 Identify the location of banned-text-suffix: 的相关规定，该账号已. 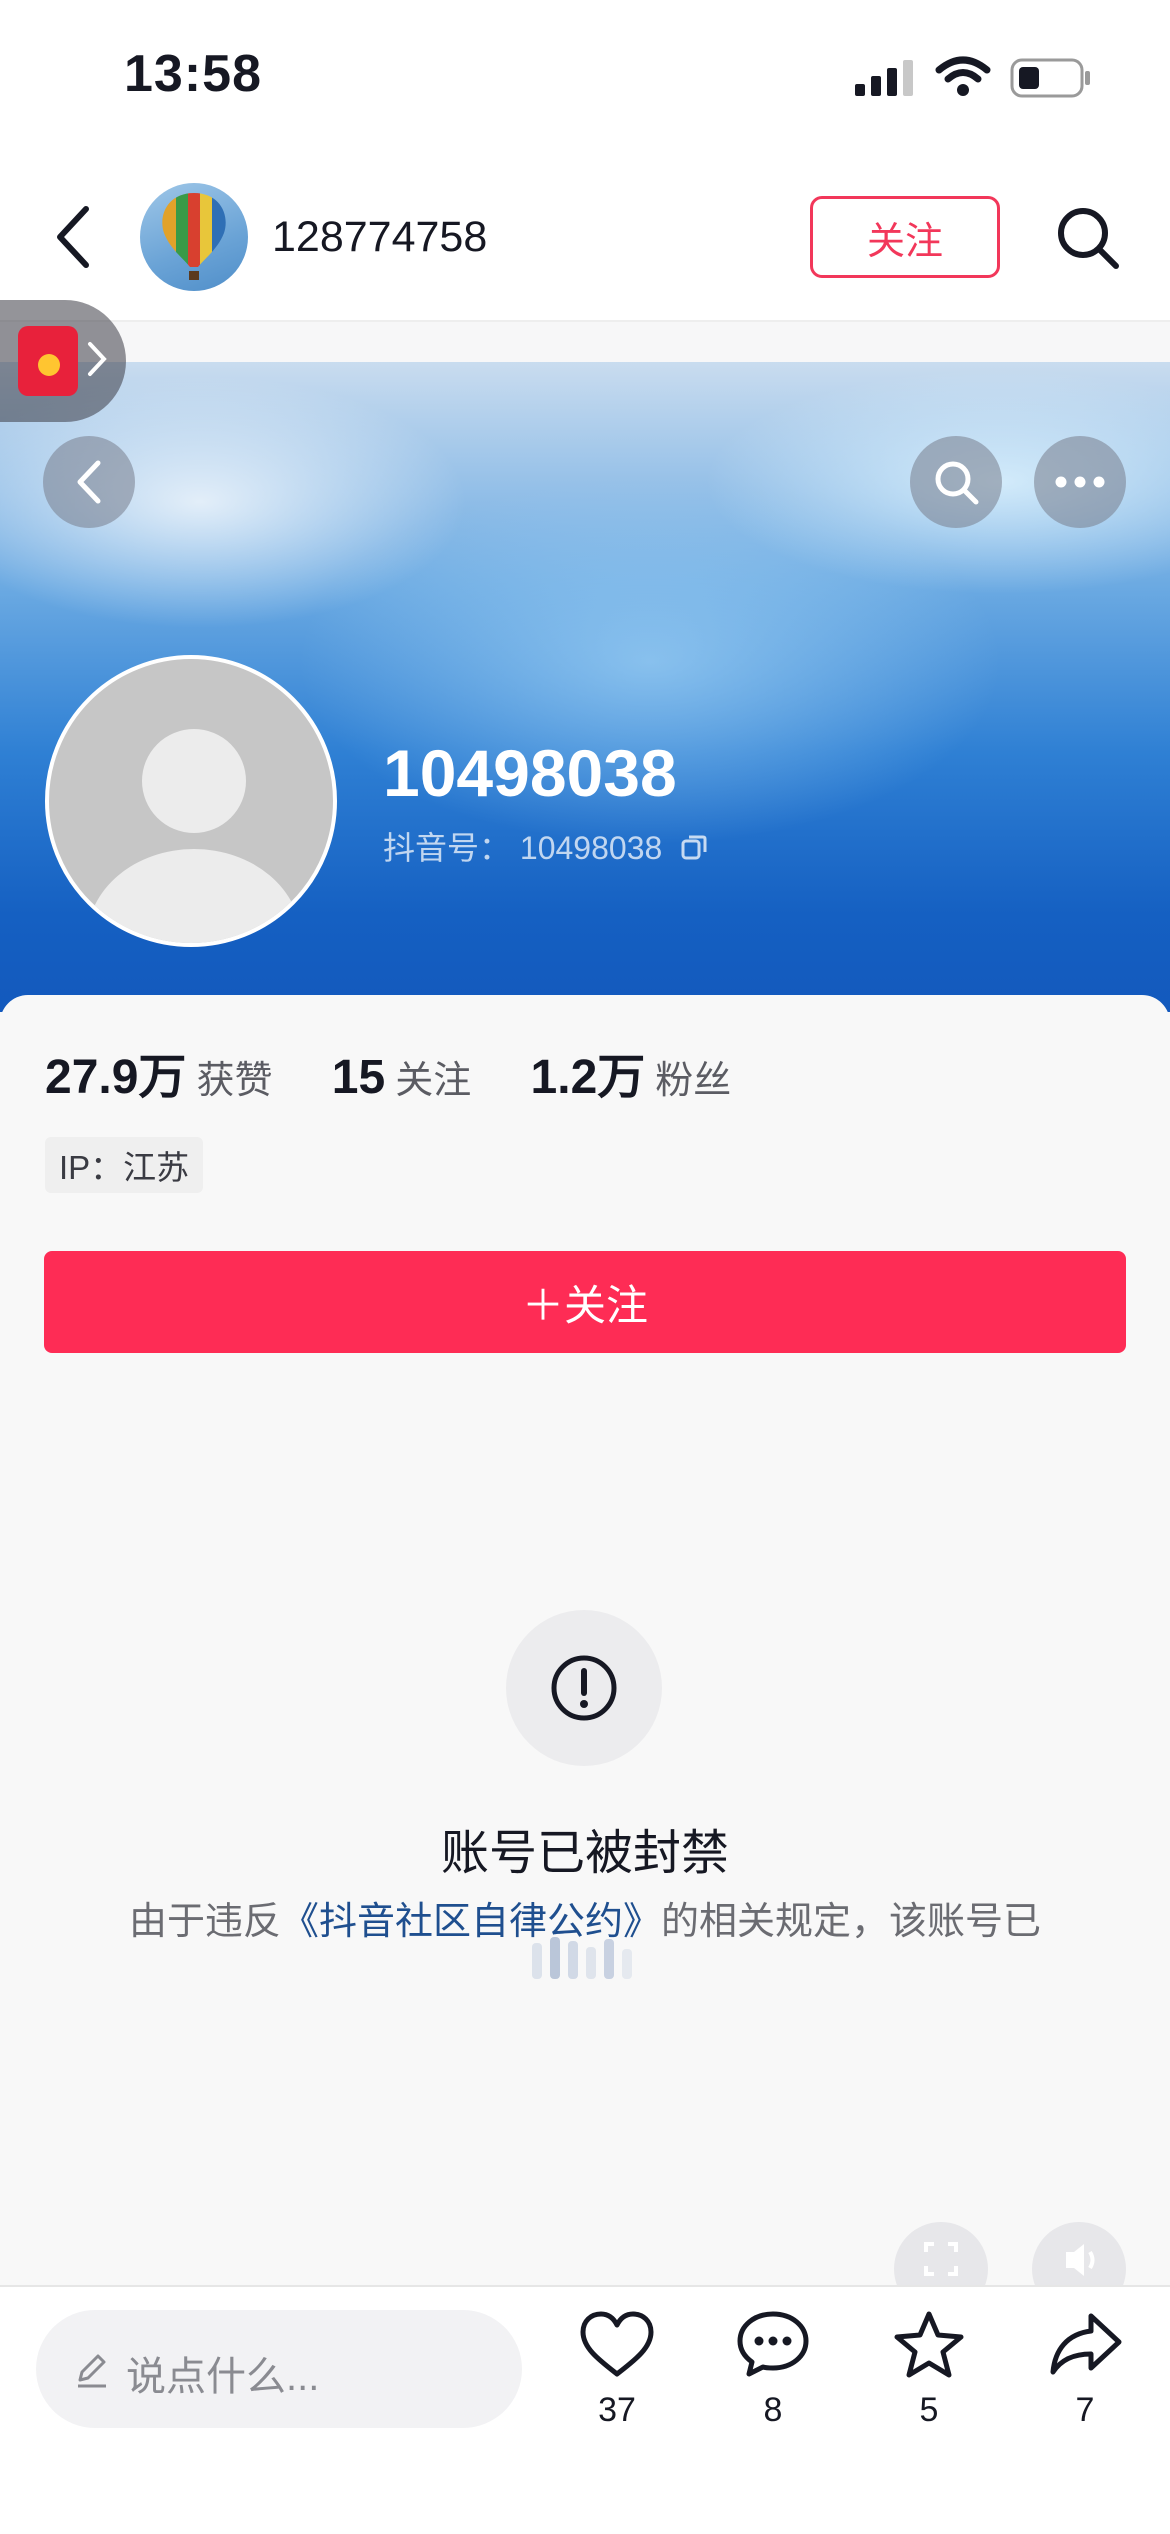
(851, 1922).